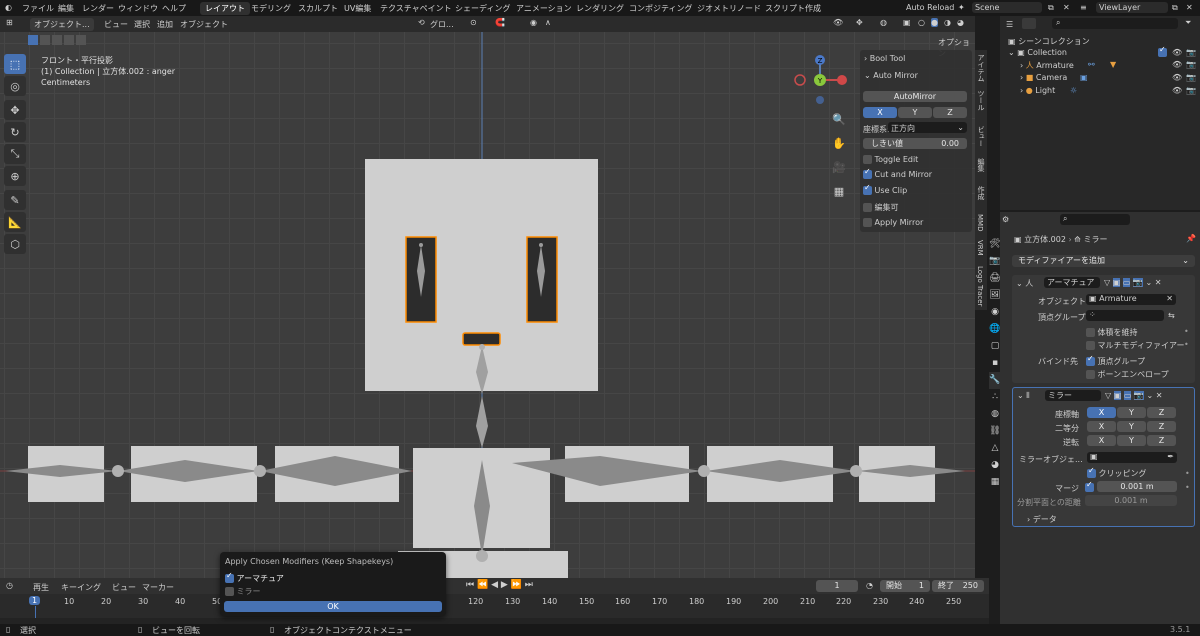  I want to click on move-tool-icon: ✥, so click(15, 110).